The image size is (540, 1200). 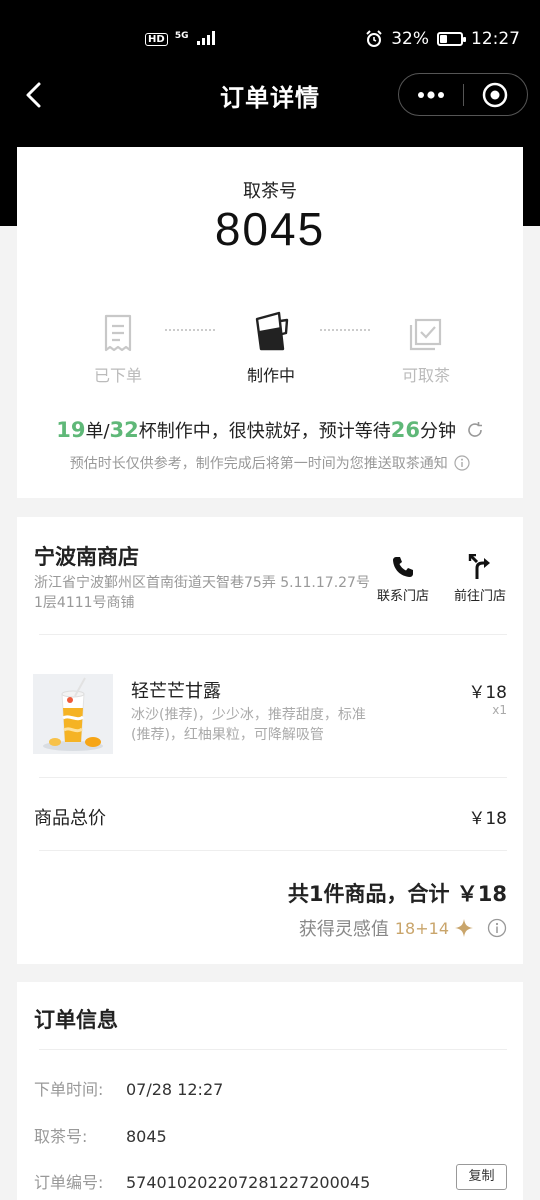 What do you see at coordinates (61, 1136) in the screenshot?
I see `row-key: 取茶号:` at bounding box center [61, 1136].